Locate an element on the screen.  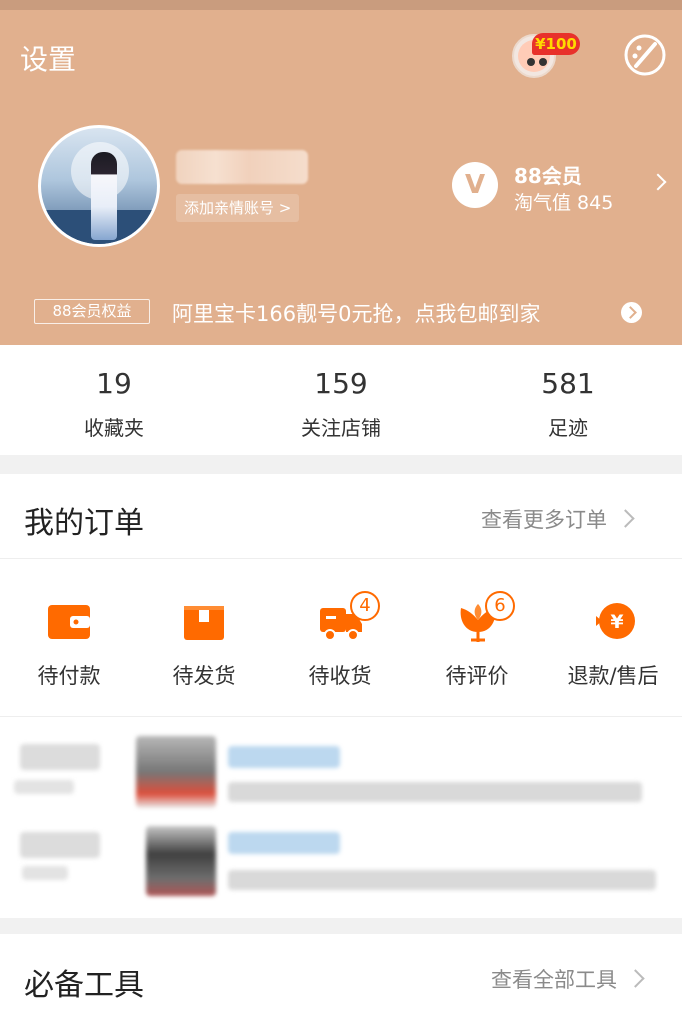
order-pending-shipment: 待发货 is located at coordinates (204, 675).